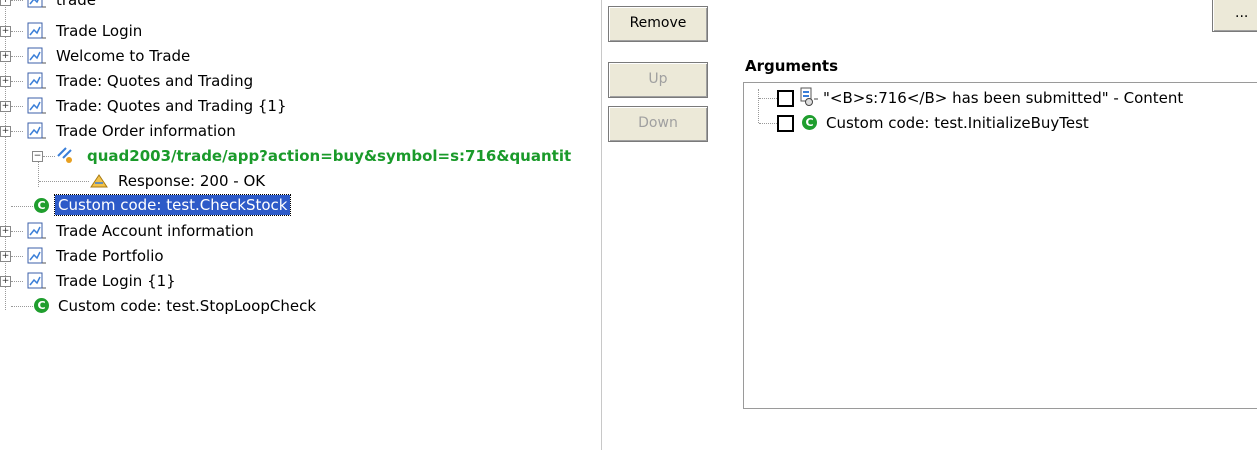 The height and width of the screenshot is (450, 1257). Describe the element at coordinates (155, 81) in the screenshot. I see `tree-item-label: Trade: Quotes and Trading` at that location.